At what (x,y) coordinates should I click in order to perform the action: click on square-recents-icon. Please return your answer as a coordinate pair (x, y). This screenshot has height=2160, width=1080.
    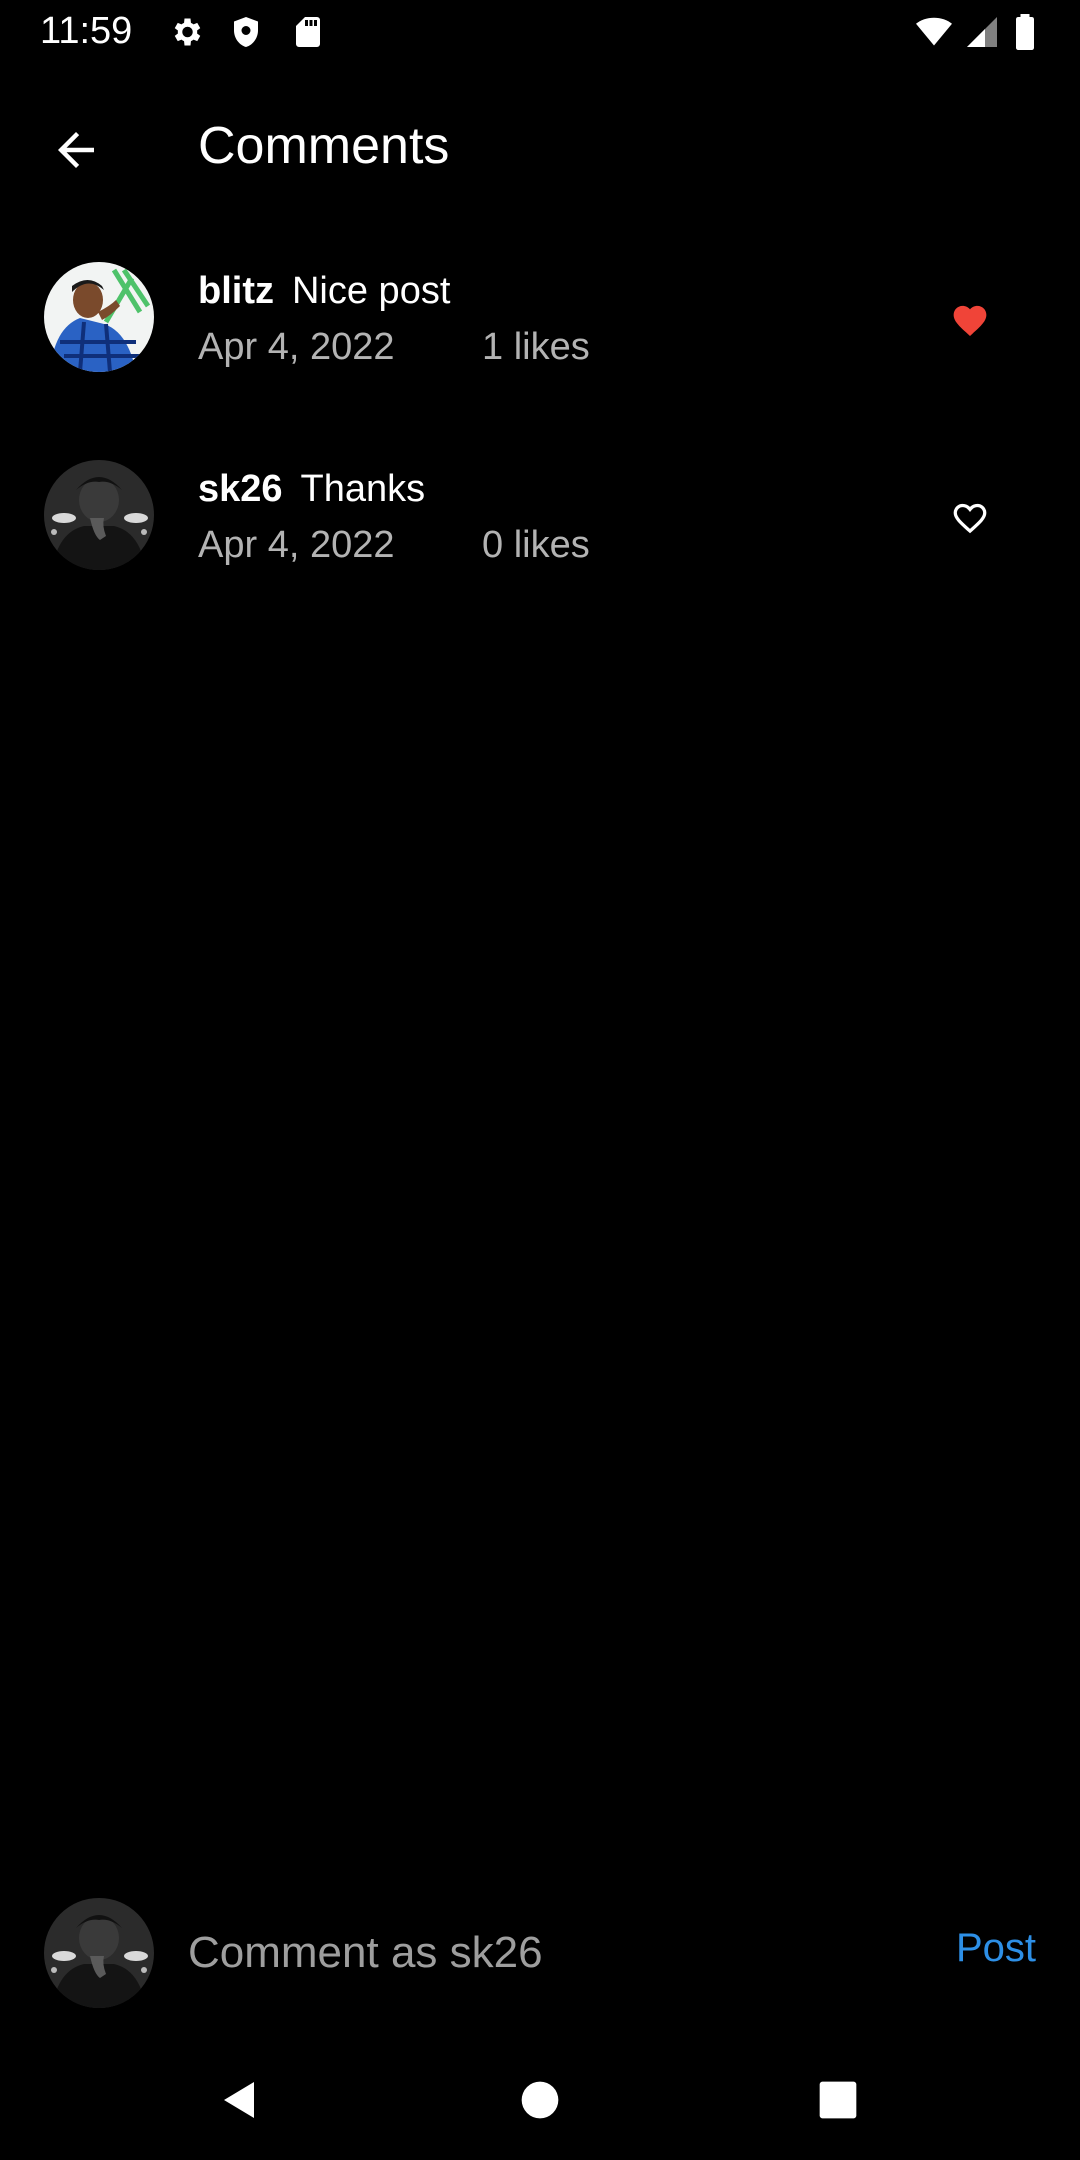
    Looking at the image, I should click on (838, 2100).